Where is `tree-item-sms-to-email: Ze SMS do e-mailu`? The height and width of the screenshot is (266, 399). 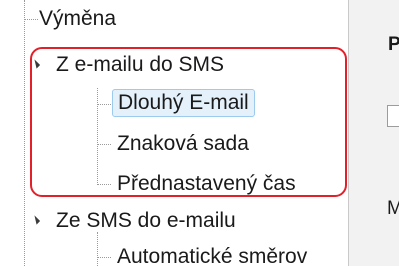 tree-item-sms-to-email: Ze SMS do e-mailu is located at coordinates (146, 221).